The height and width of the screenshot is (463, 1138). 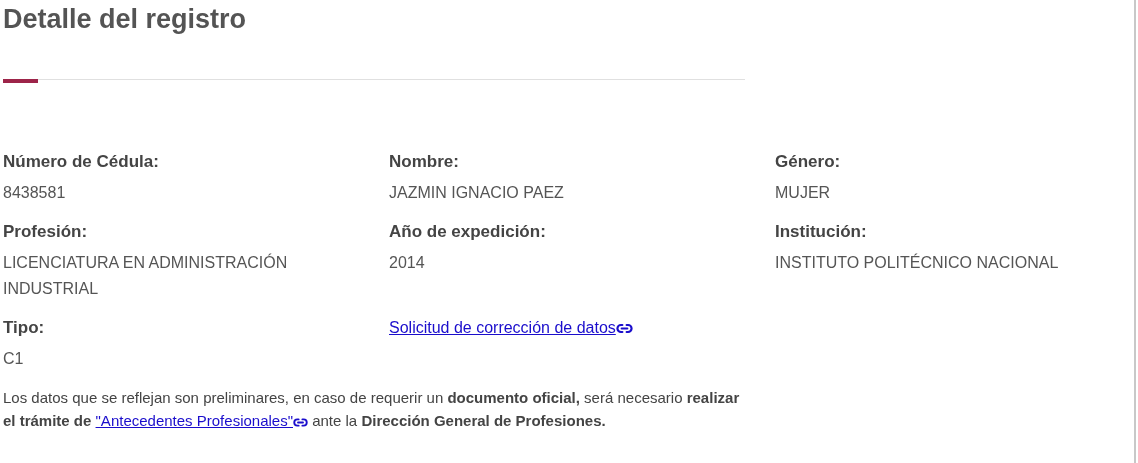 What do you see at coordinates (808, 162) in the screenshot?
I see `field-label: Género:` at bounding box center [808, 162].